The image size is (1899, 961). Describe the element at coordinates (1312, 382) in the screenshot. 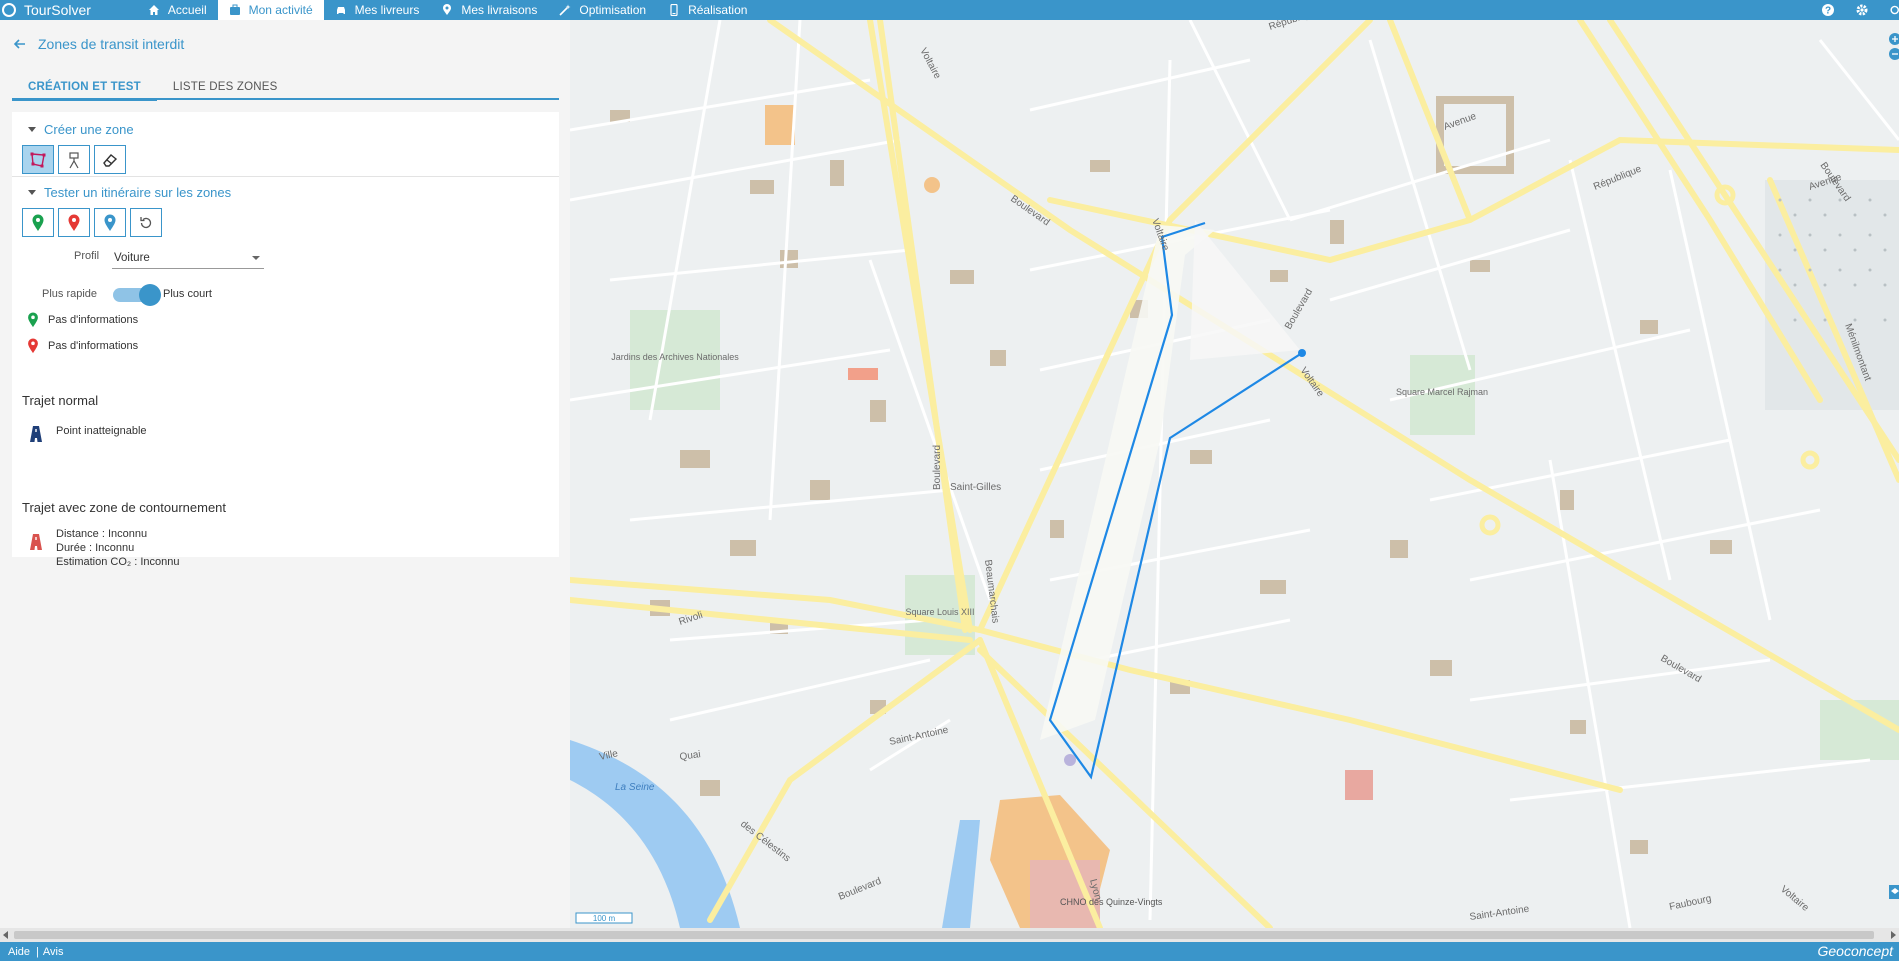

I see `street-label-voltaire-3: Voltaire` at that location.